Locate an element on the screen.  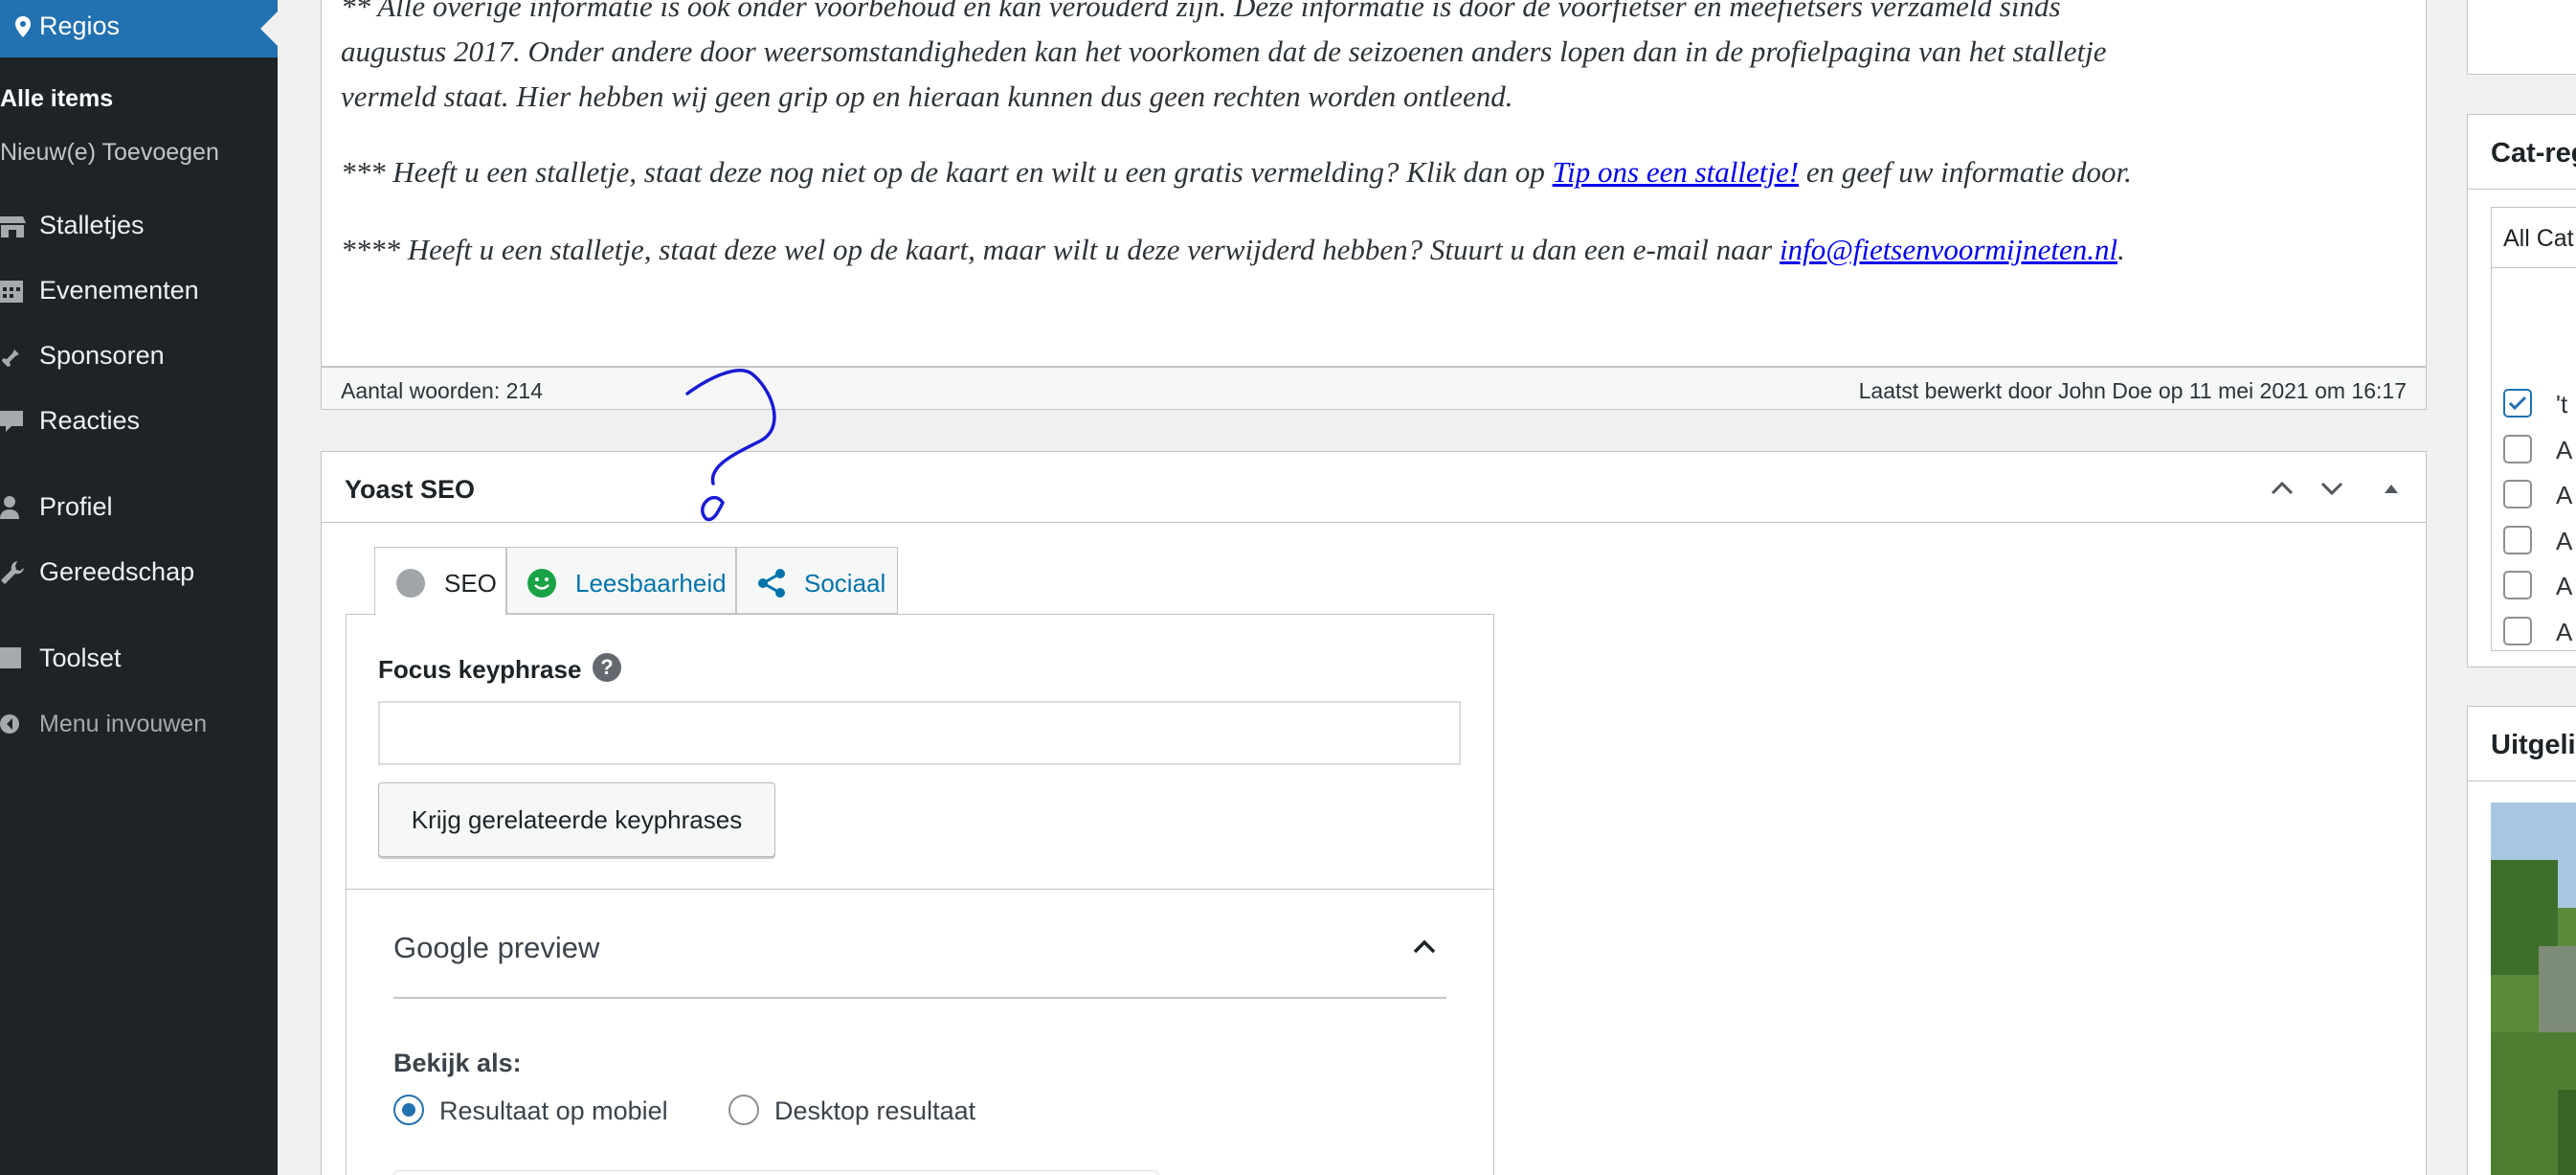
user-icon is located at coordinates (14, 507).